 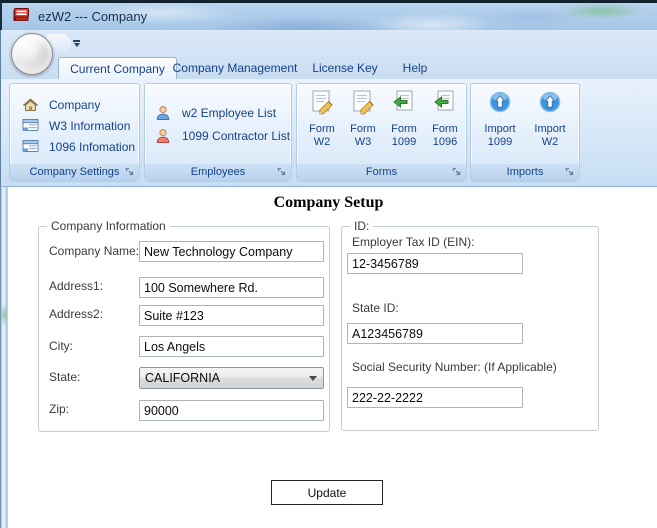 I want to click on ribbon-item-1099-contractor-list: 1099 Contractor List, so click(x=218, y=135).